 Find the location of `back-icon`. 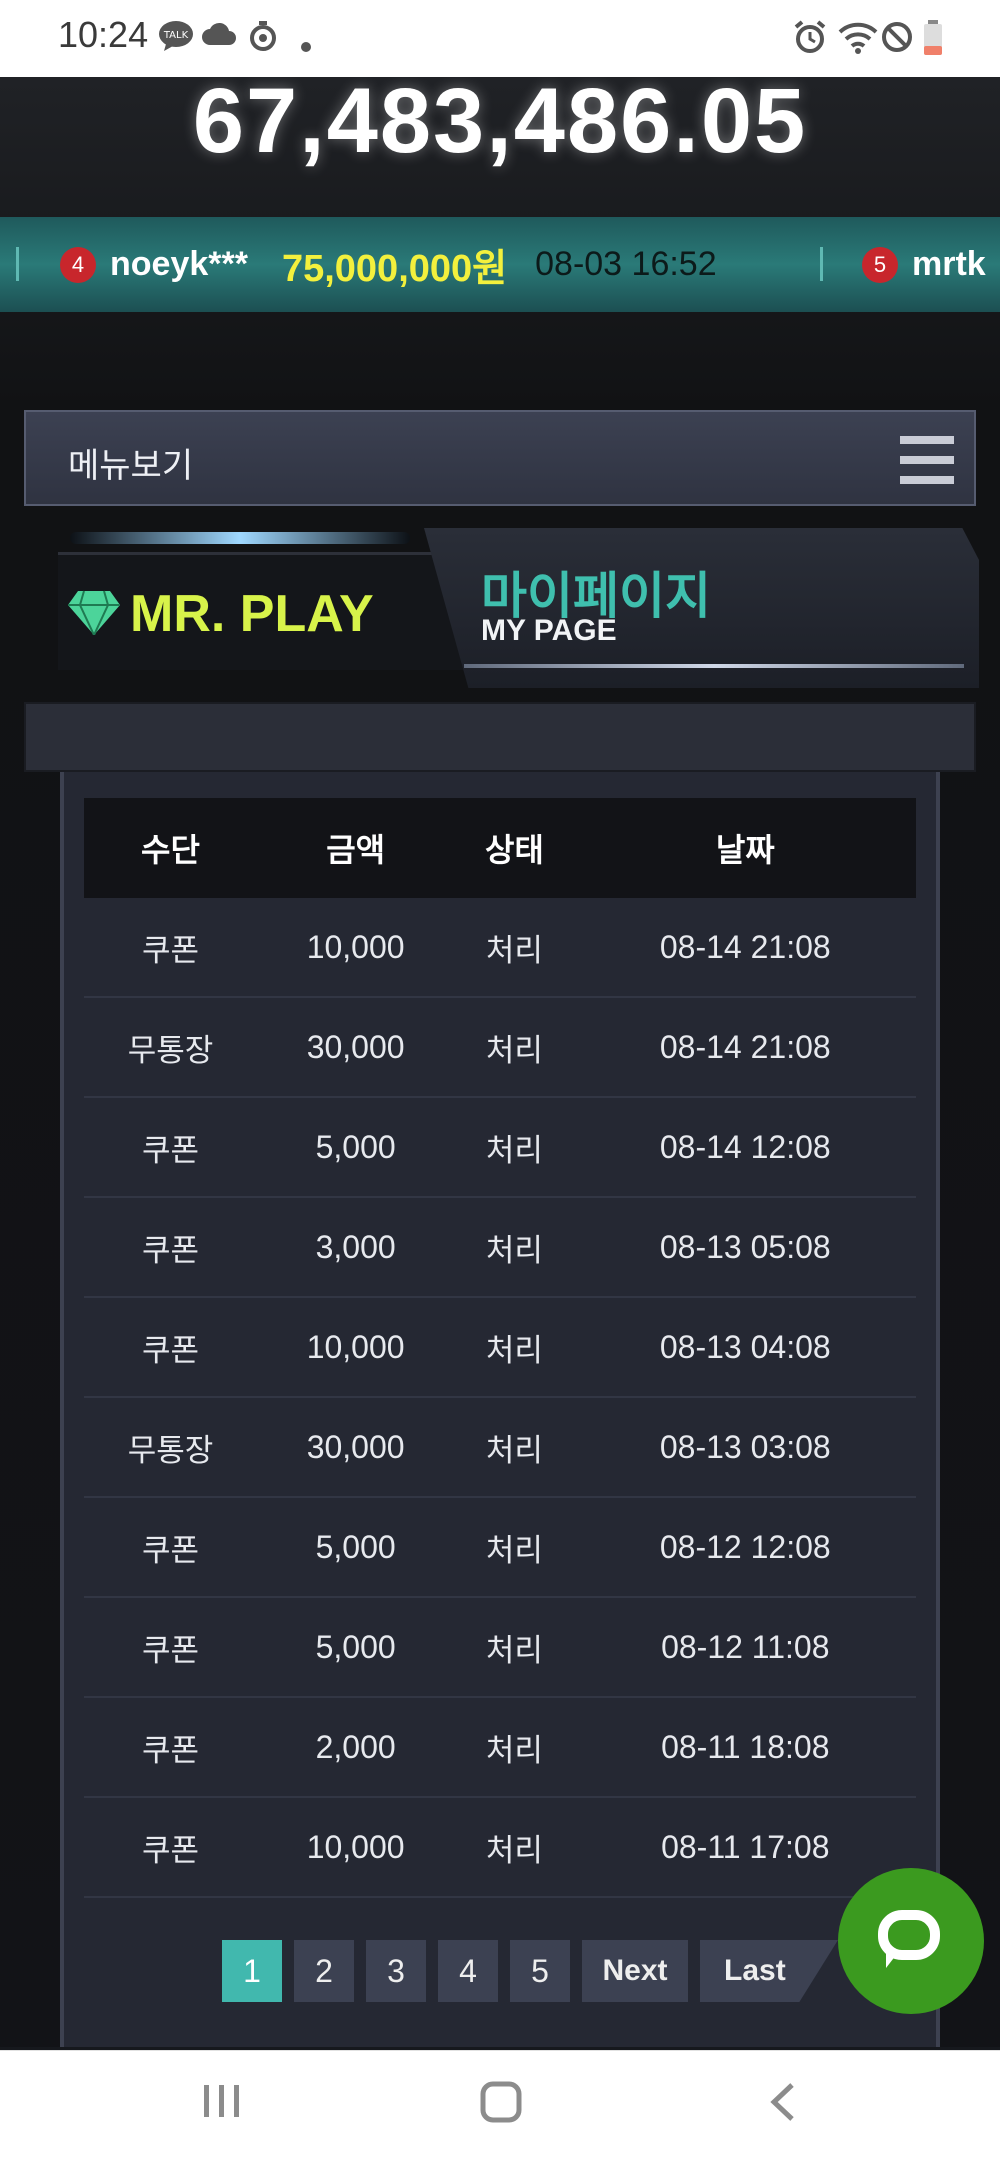

back-icon is located at coordinates (783, 2107).